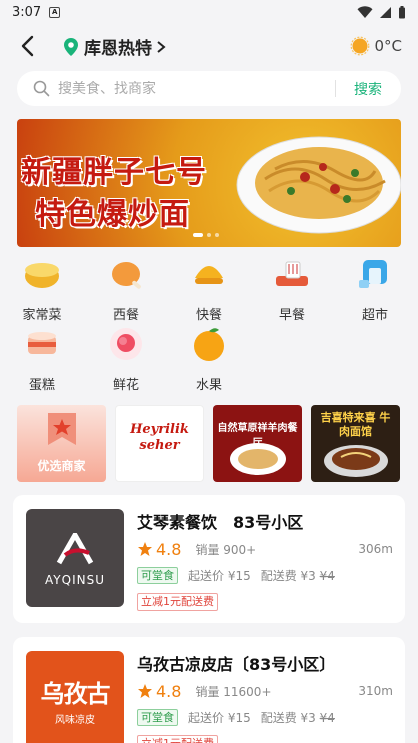 The image size is (418, 743). I want to click on header: 库恩热特 0°C, so click(209, 47).